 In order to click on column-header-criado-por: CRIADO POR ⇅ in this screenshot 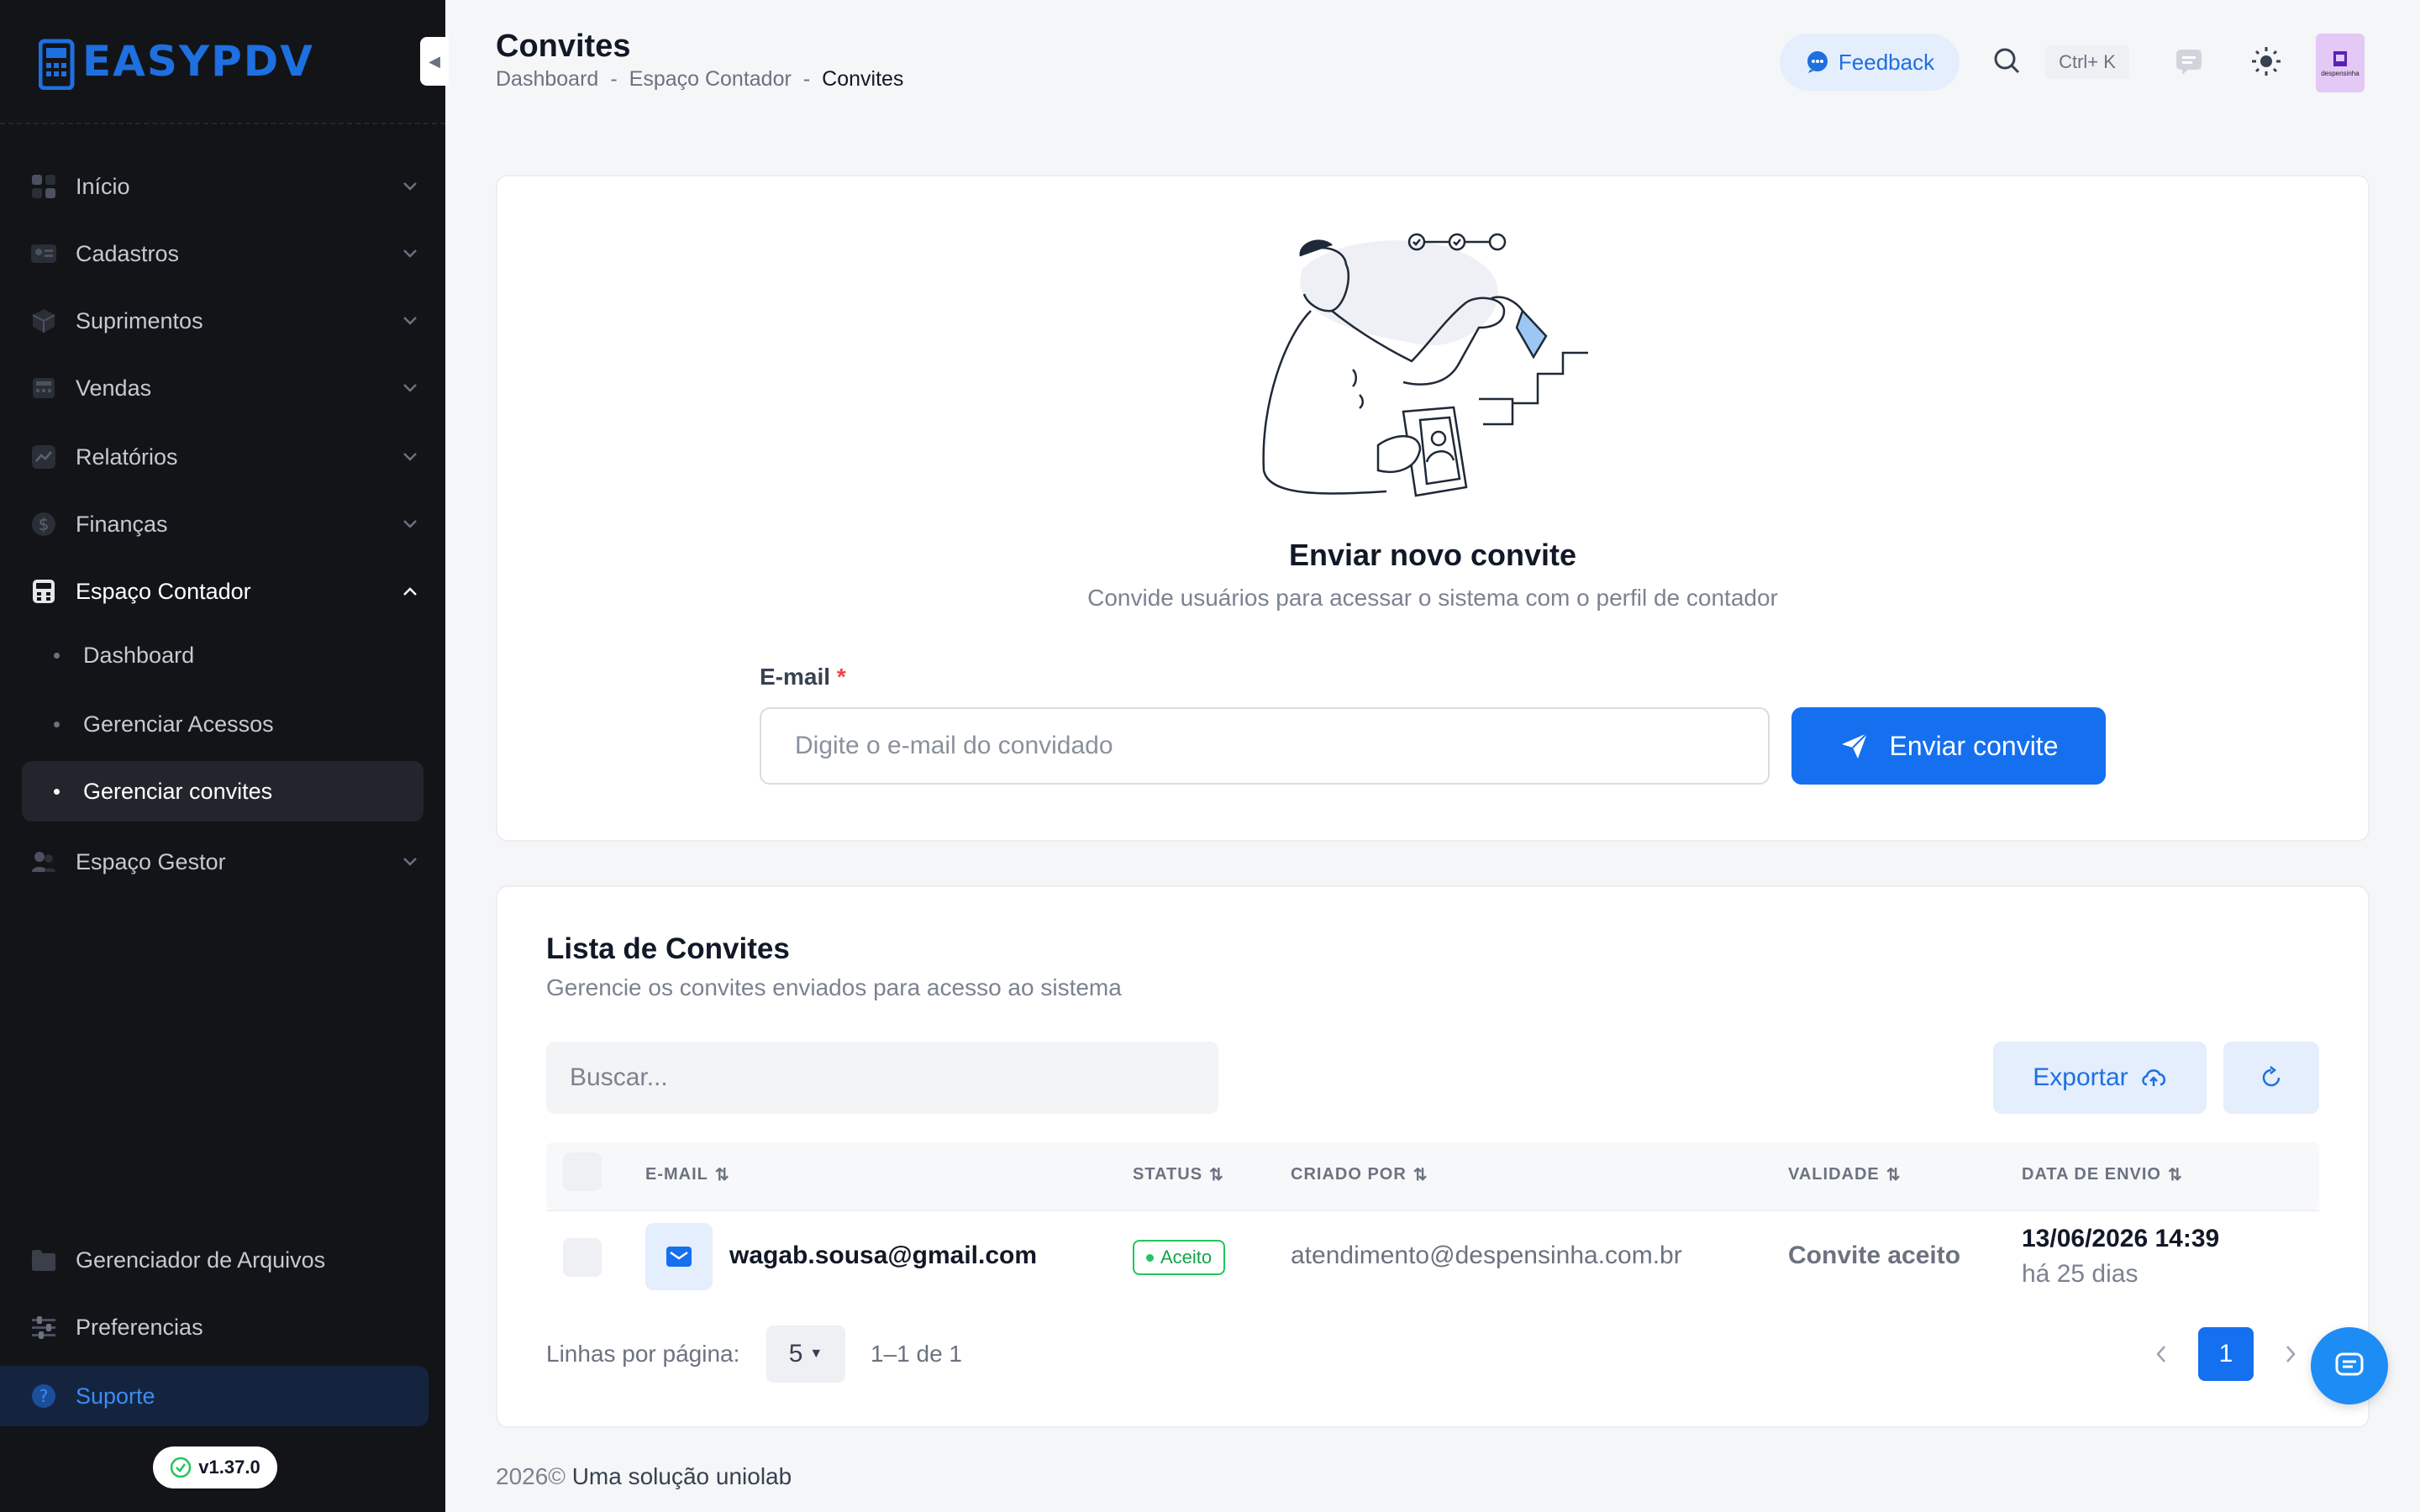, I will do `click(1359, 1174)`.